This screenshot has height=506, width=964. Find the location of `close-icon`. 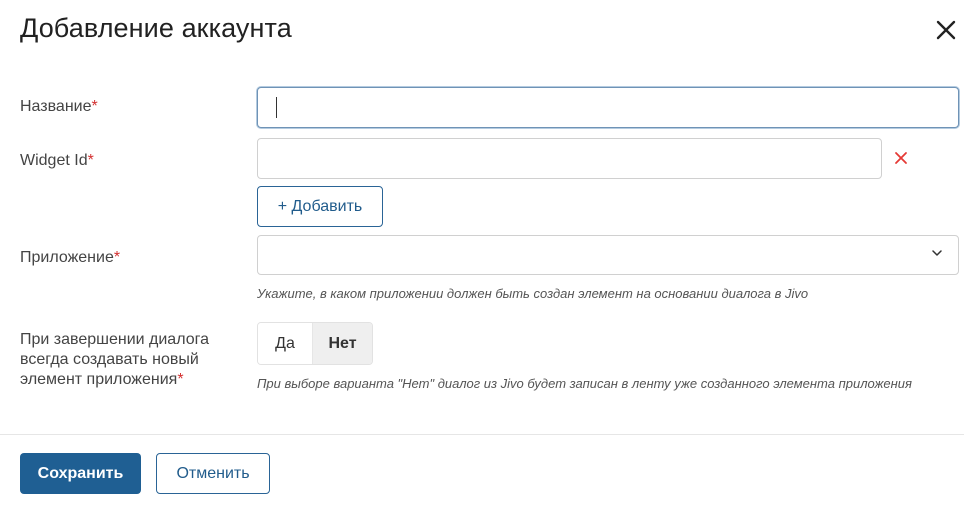

close-icon is located at coordinates (946, 30).